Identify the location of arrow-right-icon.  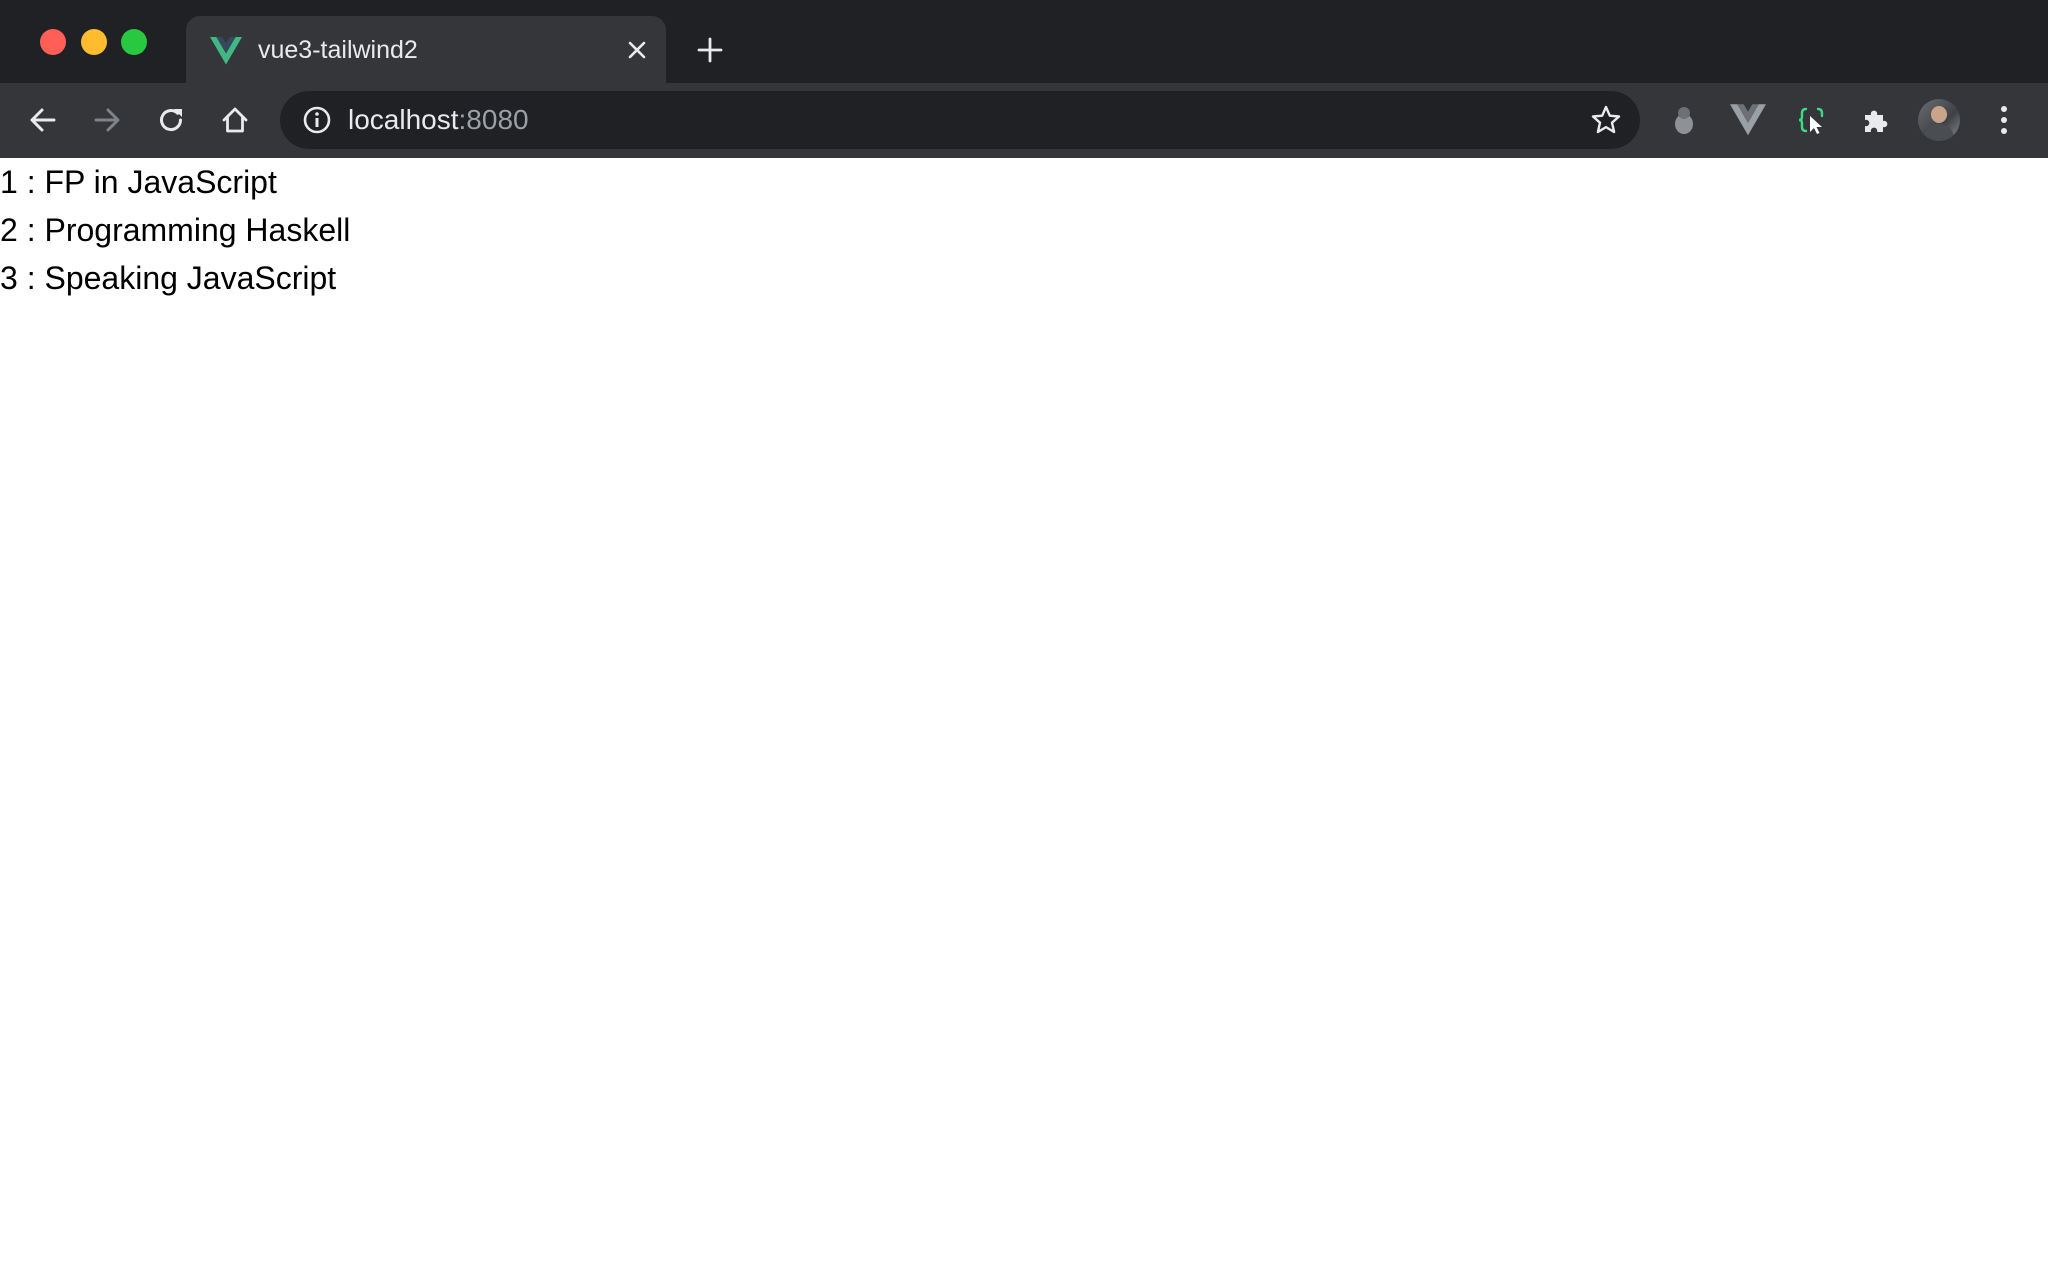
(107, 120).